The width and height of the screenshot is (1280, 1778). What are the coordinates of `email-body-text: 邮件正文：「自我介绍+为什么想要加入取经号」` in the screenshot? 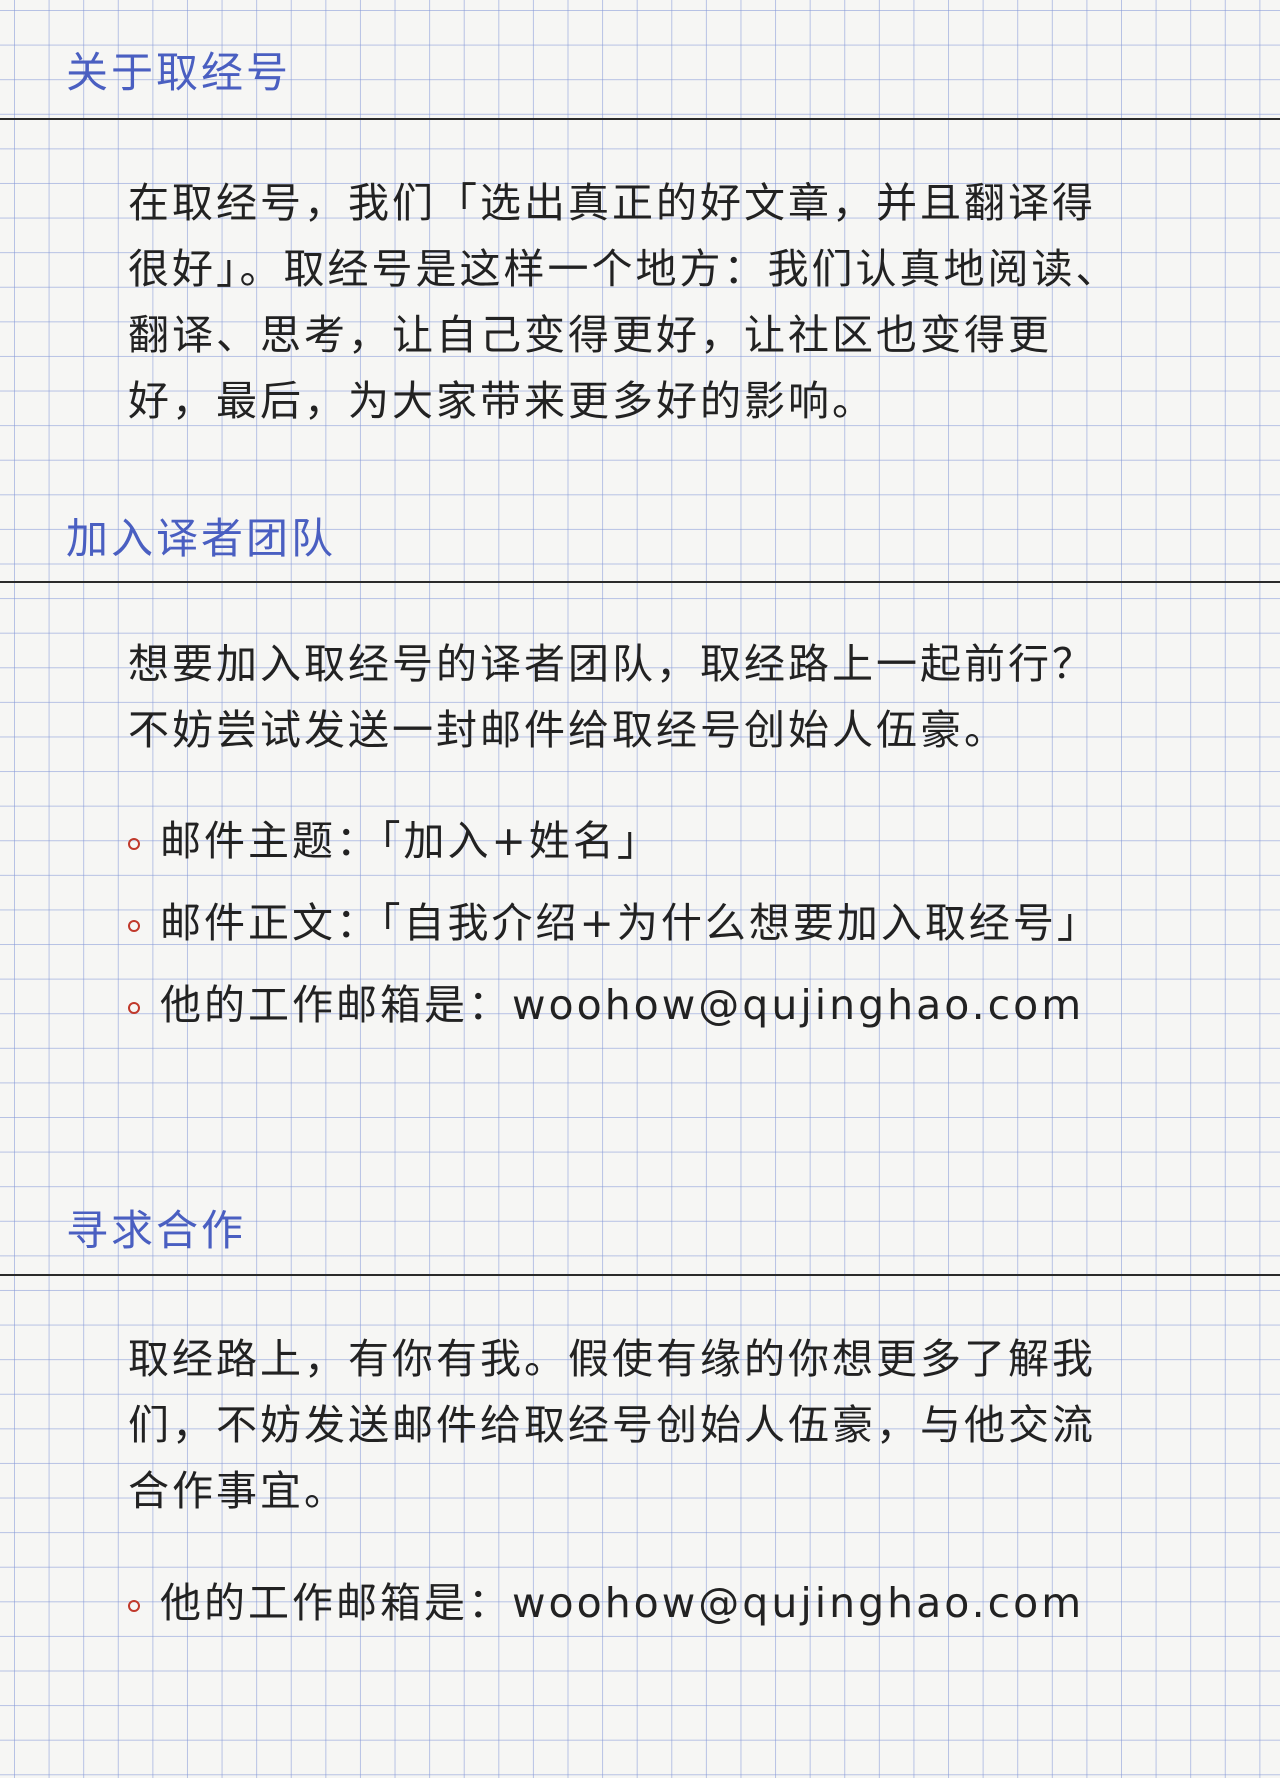 It's located at (630, 923).